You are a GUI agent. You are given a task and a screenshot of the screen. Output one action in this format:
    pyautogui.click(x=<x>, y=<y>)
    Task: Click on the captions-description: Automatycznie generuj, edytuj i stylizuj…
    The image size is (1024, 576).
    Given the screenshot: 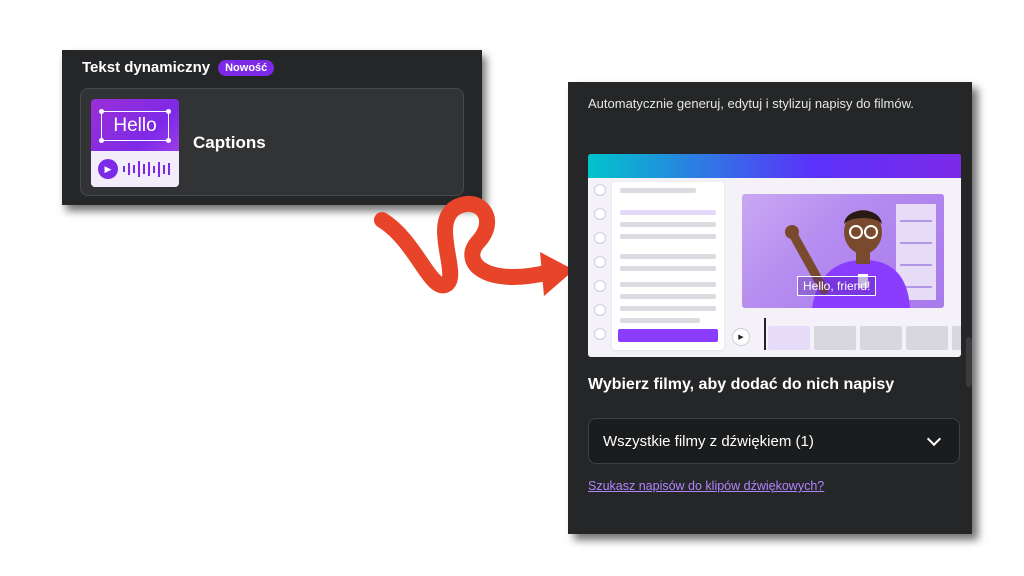 What is the action you would take?
    pyautogui.click(x=751, y=103)
    